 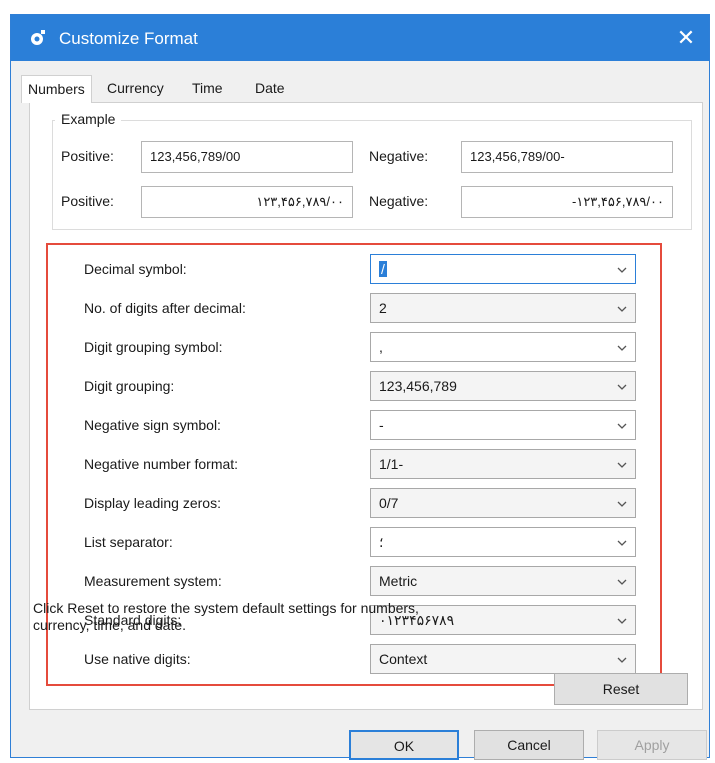 I want to click on negative-label-2: Negative:, so click(x=399, y=201).